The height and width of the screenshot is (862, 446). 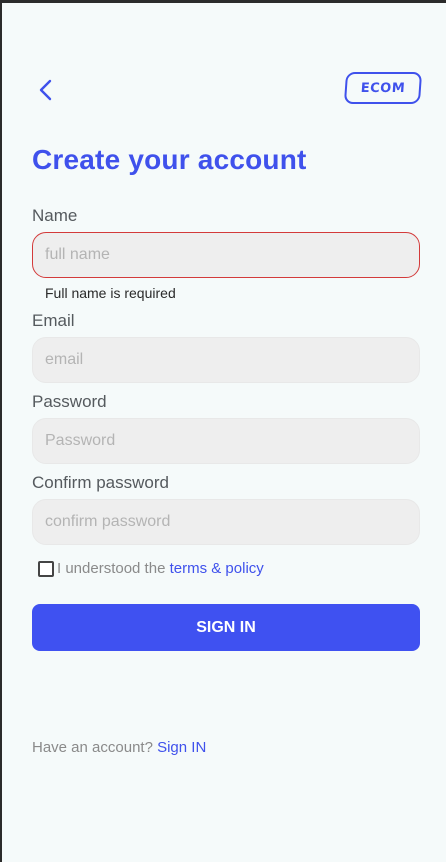 I want to click on name-input, so click(x=226, y=255).